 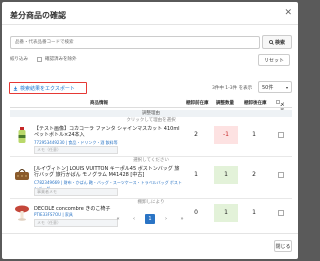 I want to click on close-icon: ✕, so click(x=288, y=13).